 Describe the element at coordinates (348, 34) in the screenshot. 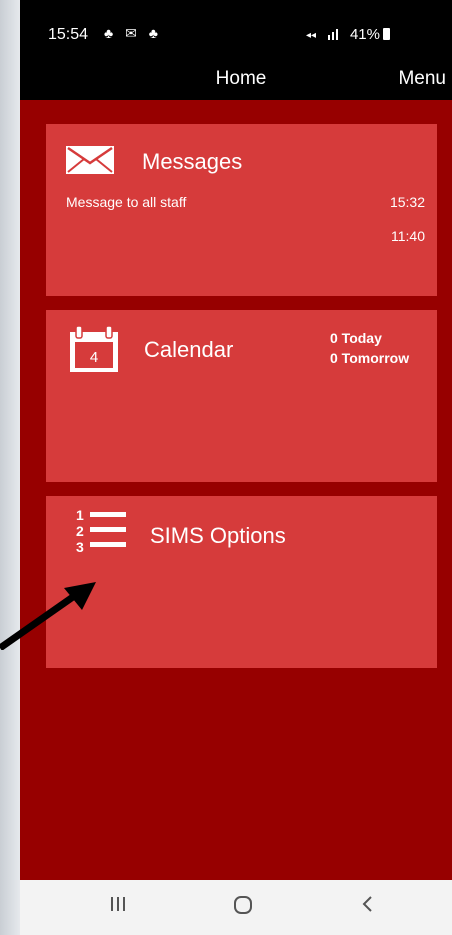

I see `status-indicators: ◂◂ 41%` at that location.